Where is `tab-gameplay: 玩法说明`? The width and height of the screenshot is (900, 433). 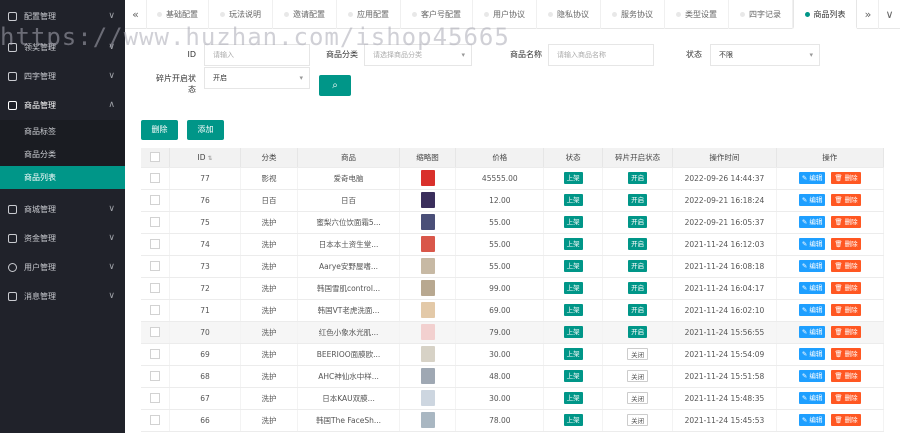 tab-gameplay: 玩法说明 is located at coordinates (241, 14).